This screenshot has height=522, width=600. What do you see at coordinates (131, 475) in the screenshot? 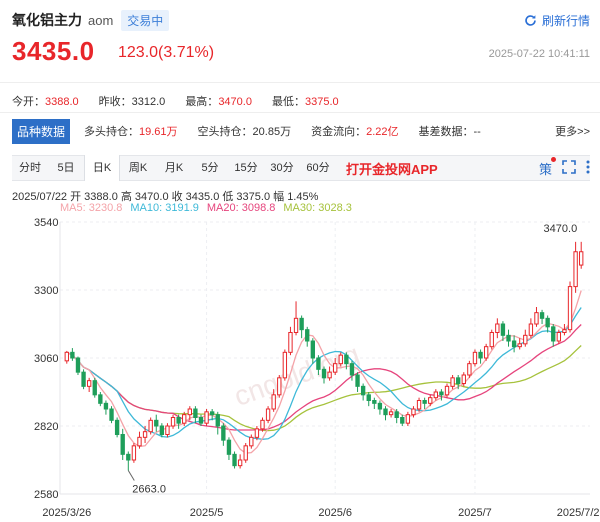
I see `min-pointer` at bounding box center [131, 475].